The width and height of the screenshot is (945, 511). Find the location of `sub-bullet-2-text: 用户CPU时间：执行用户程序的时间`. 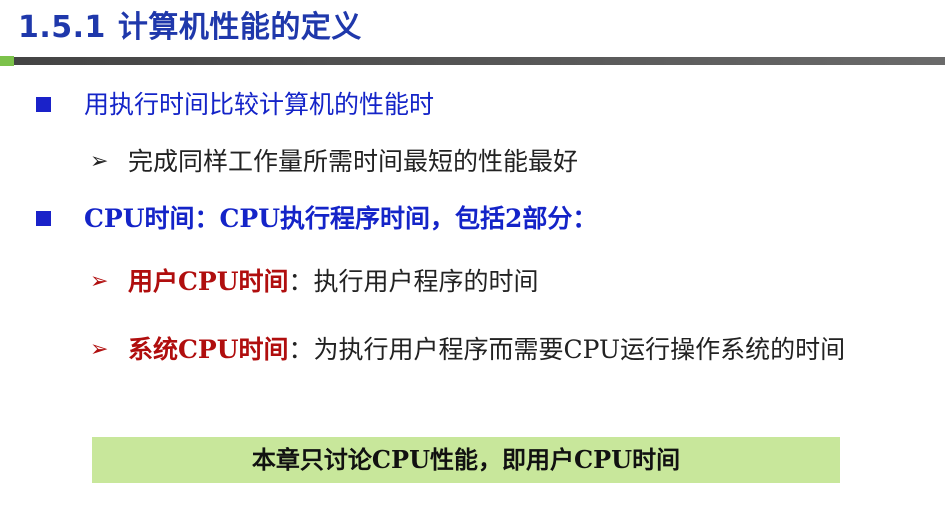

sub-bullet-2-text: 用户CPU时间：执行用户程序的时间 is located at coordinates (333, 282).